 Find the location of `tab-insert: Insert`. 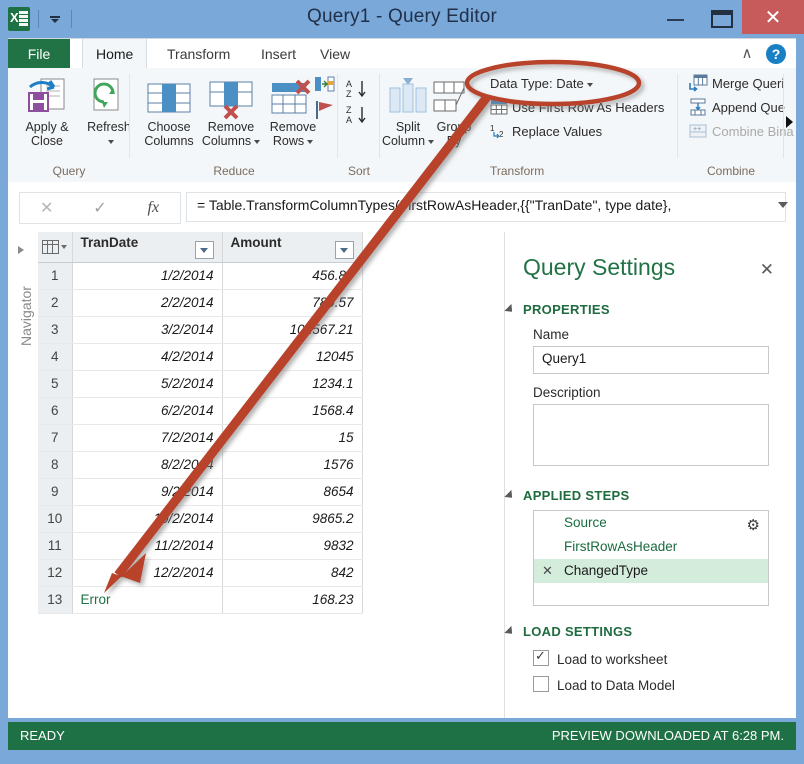

tab-insert: Insert is located at coordinates (278, 54).